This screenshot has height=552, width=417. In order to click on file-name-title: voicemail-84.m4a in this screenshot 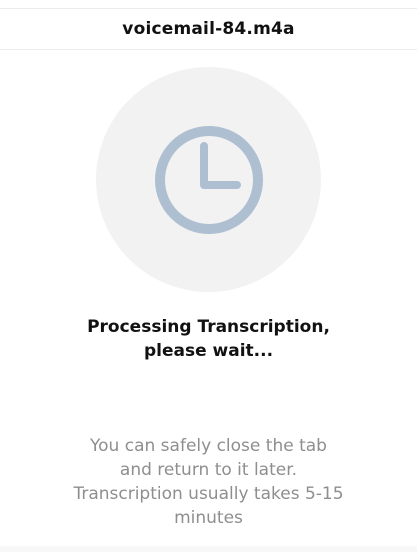, I will do `click(208, 29)`.